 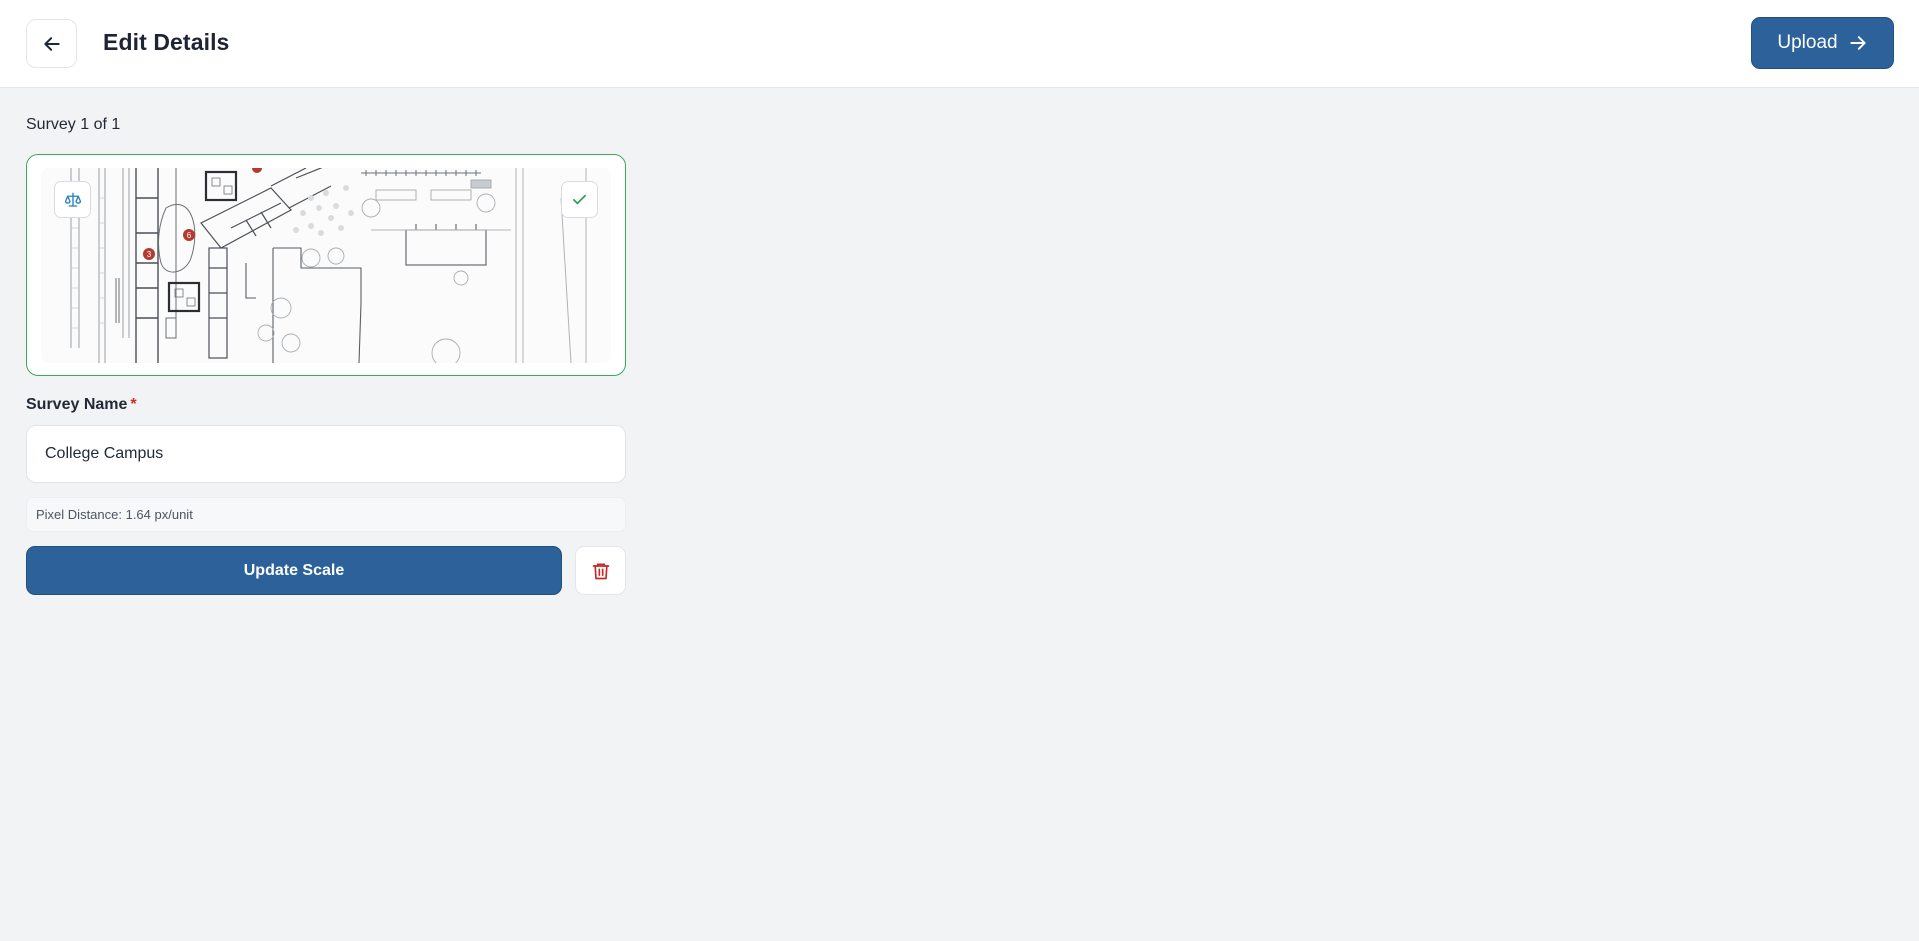 What do you see at coordinates (73, 124) in the screenshot?
I see `survey-counter: Survey 1 of 1` at bounding box center [73, 124].